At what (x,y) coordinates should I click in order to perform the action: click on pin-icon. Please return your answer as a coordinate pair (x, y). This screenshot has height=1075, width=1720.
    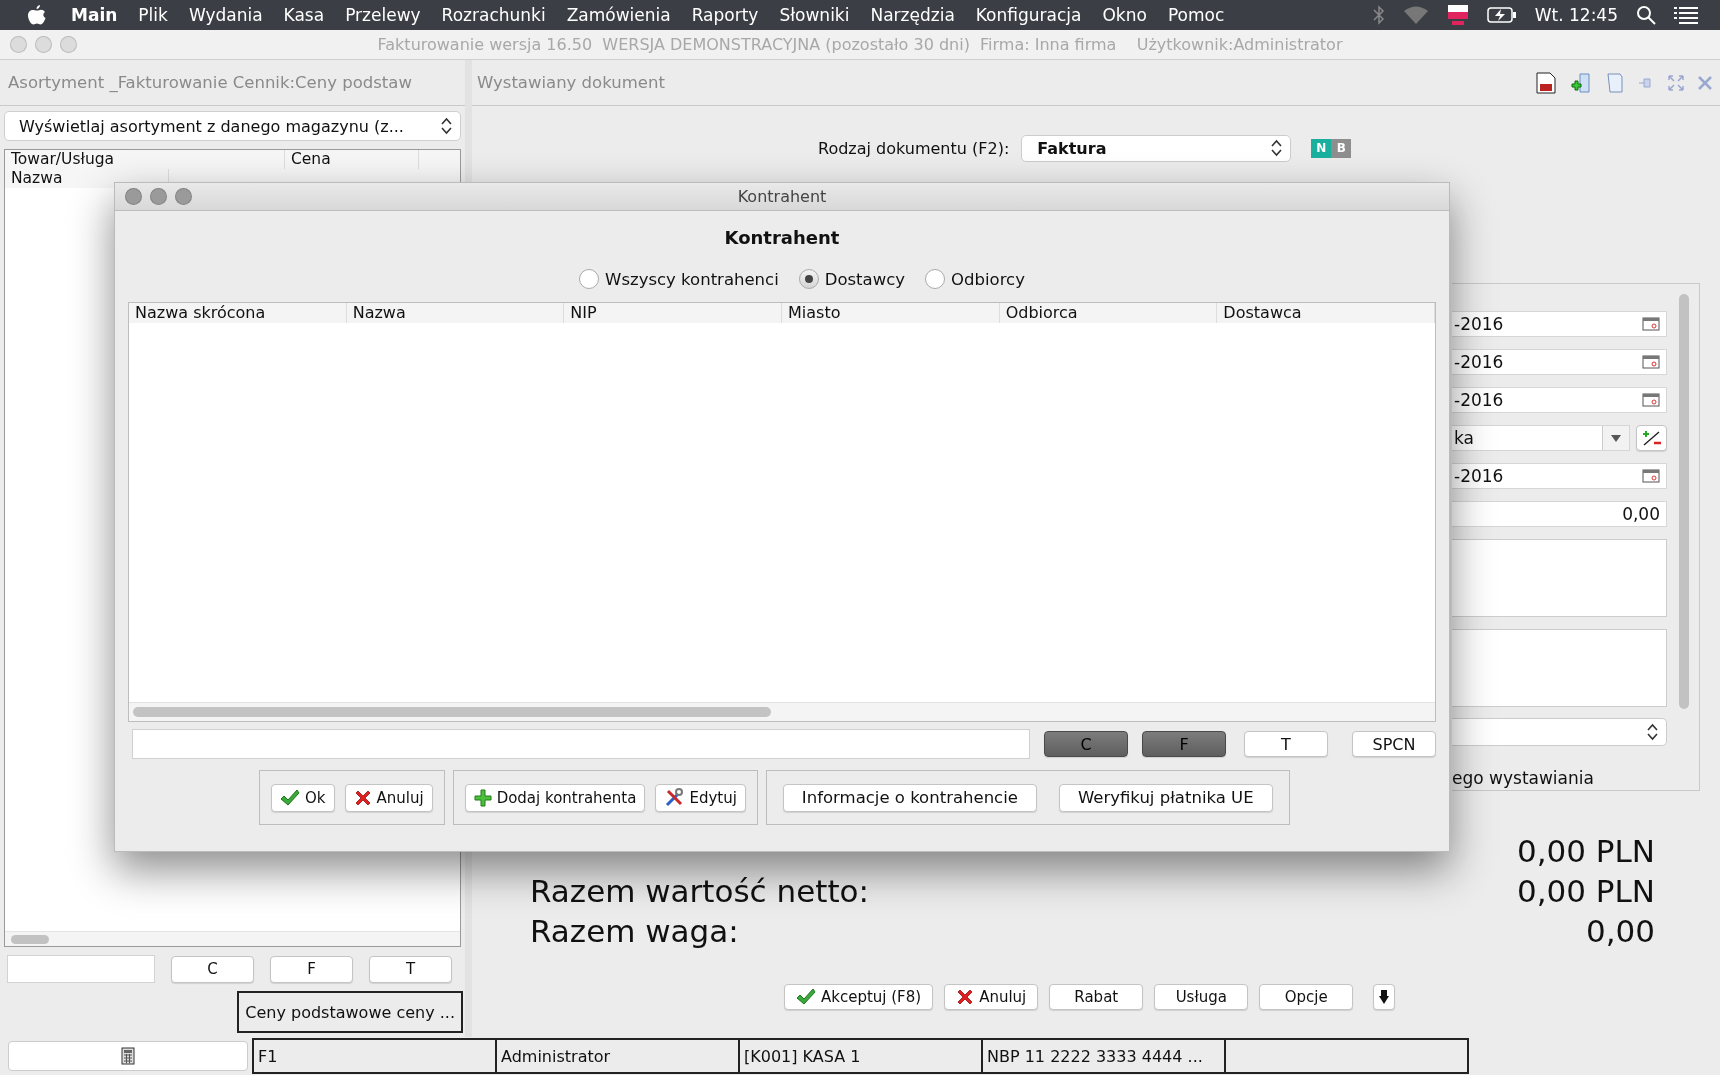
    Looking at the image, I should click on (1646, 82).